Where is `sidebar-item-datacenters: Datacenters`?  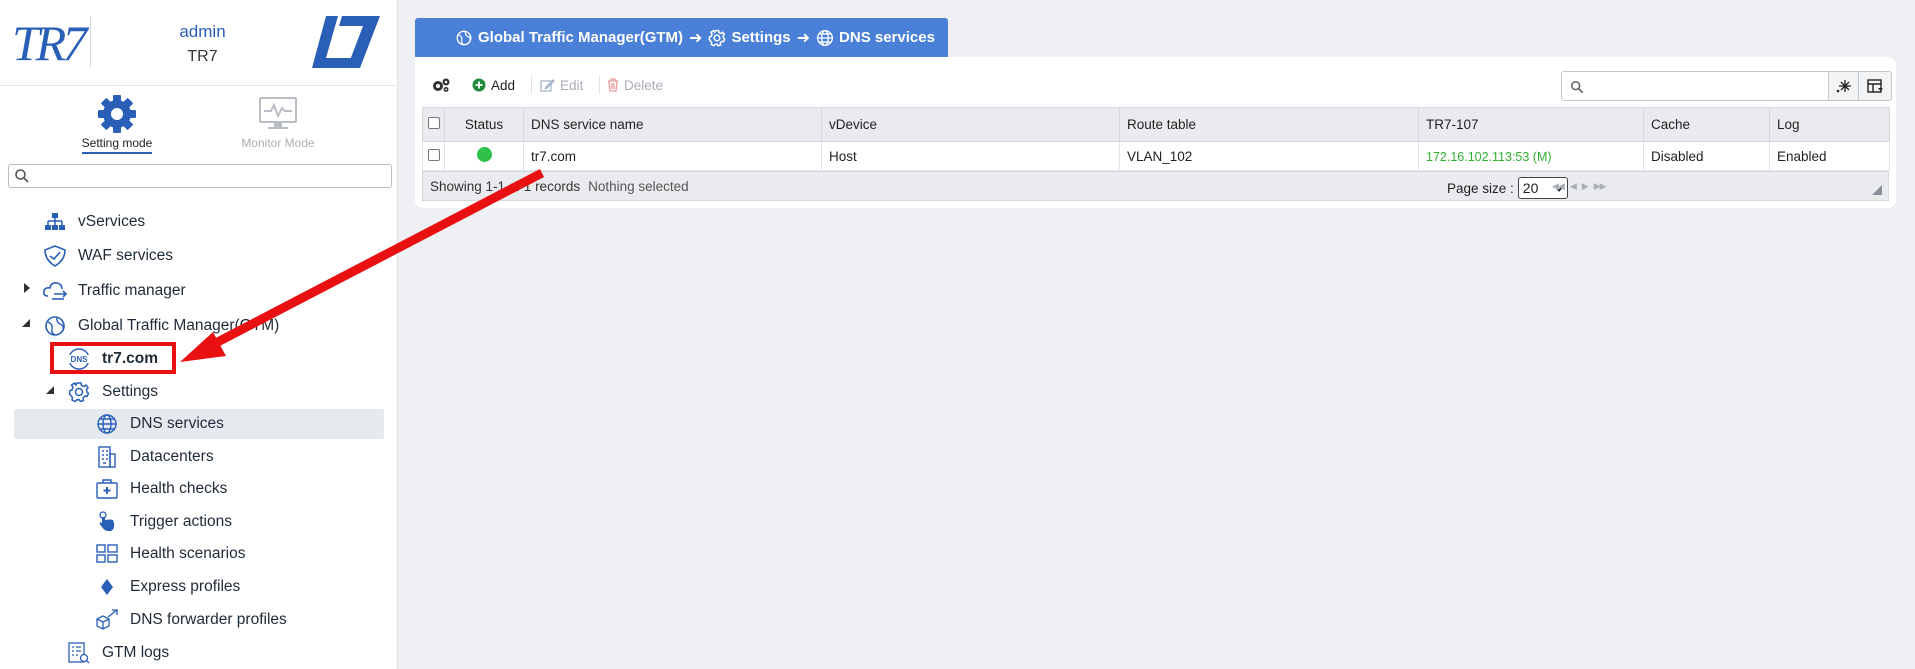 sidebar-item-datacenters: Datacenters is located at coordinates (154, 457).